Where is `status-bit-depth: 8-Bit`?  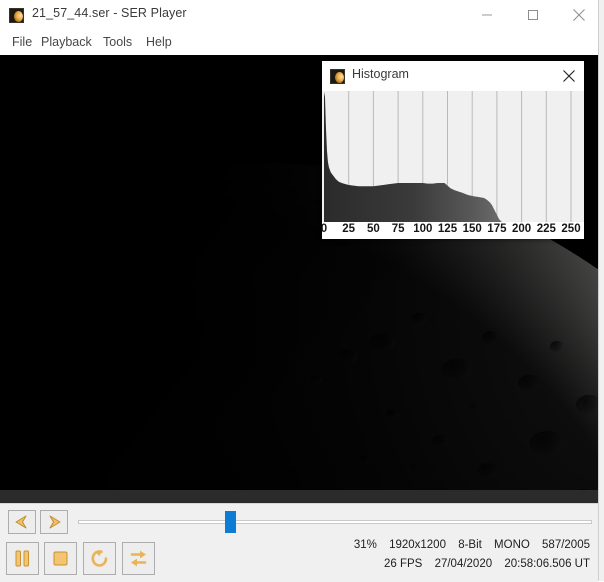
status-bit-depth: 8-Bit is located at coordinates (470, 545).